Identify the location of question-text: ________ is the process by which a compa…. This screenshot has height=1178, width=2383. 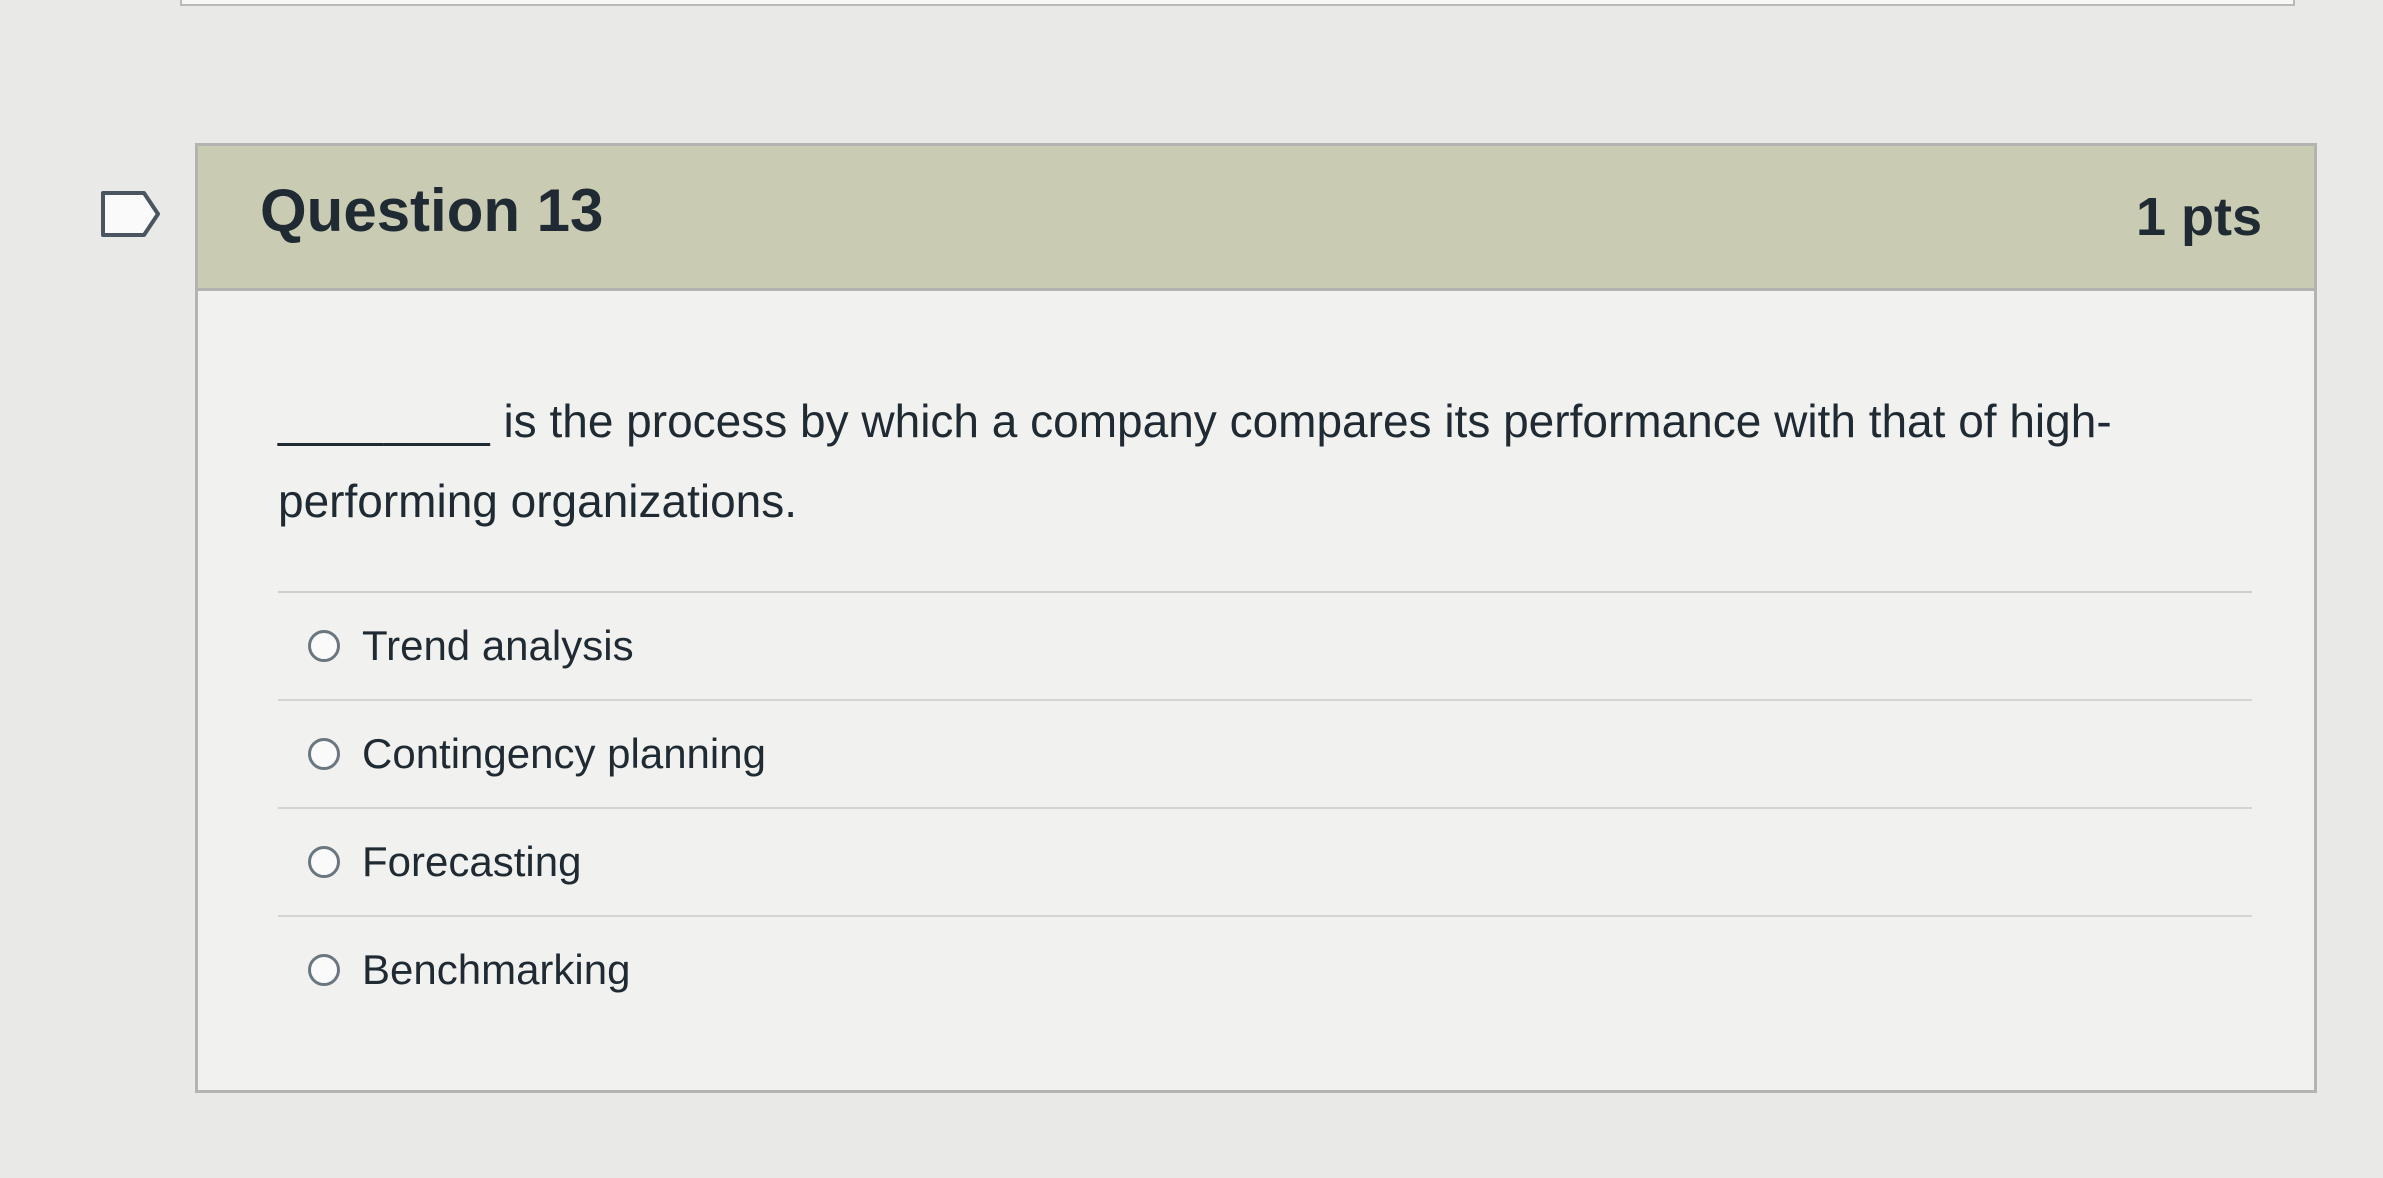
(1248, 461).